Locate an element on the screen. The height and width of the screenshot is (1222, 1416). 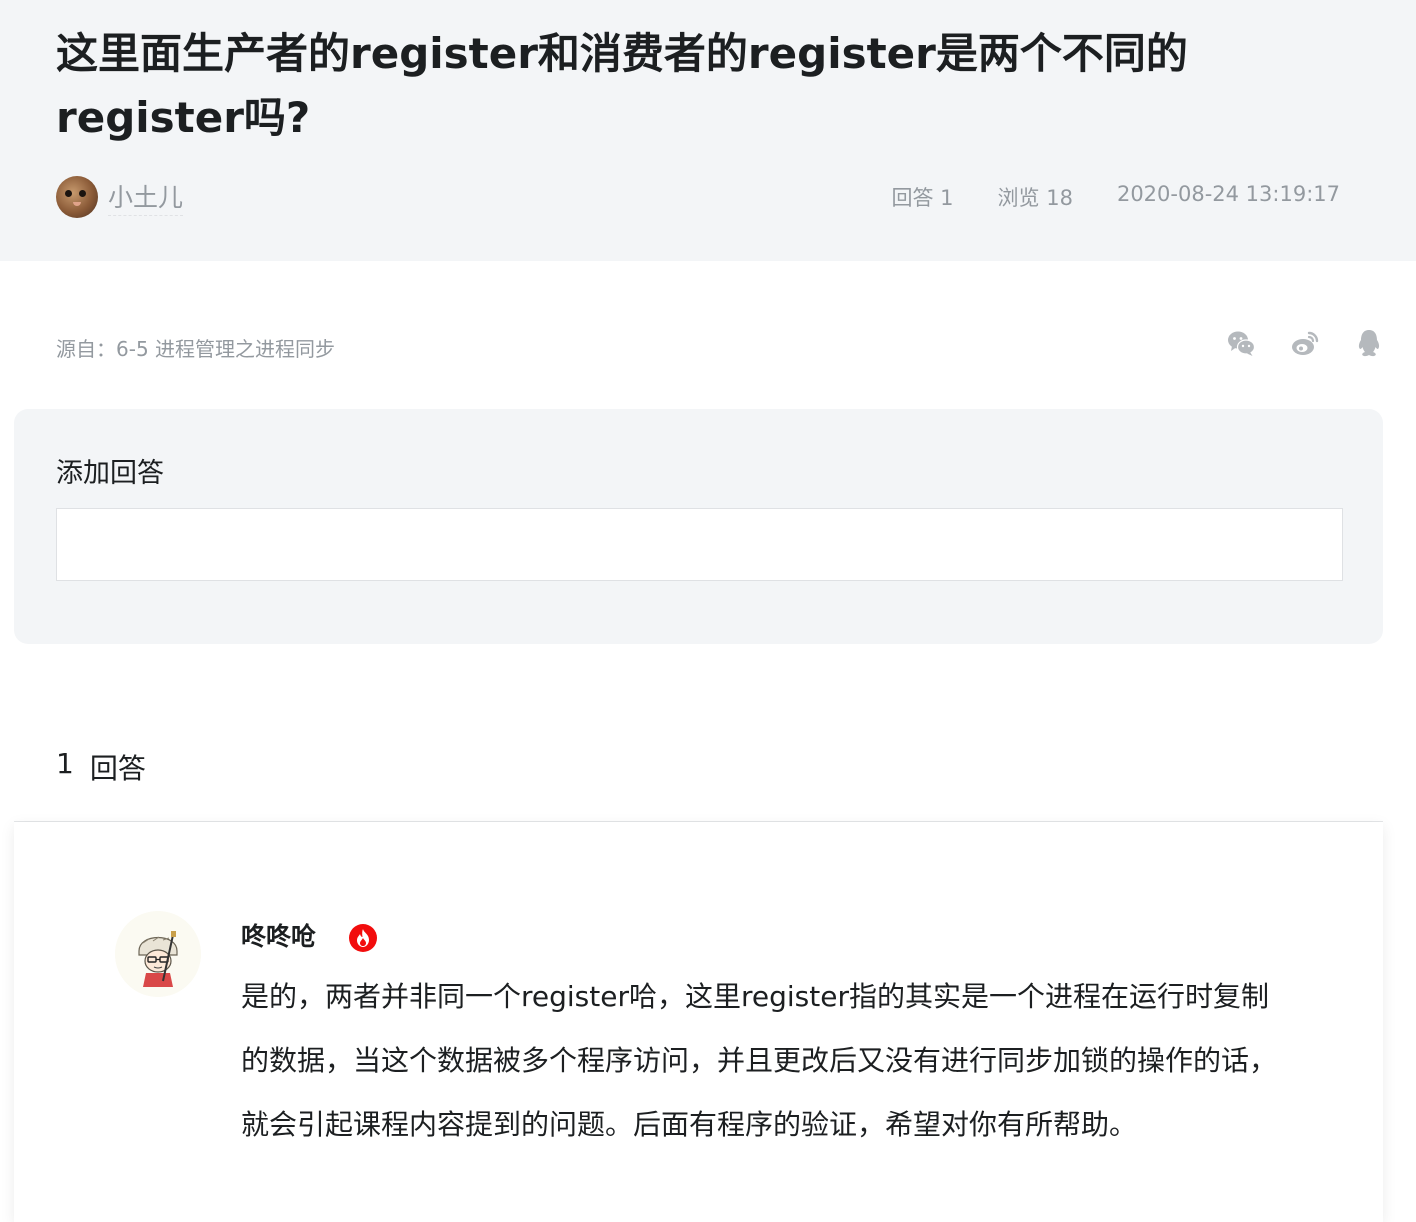
answers-header: 1 回答 is located at coordinates (101, 767).